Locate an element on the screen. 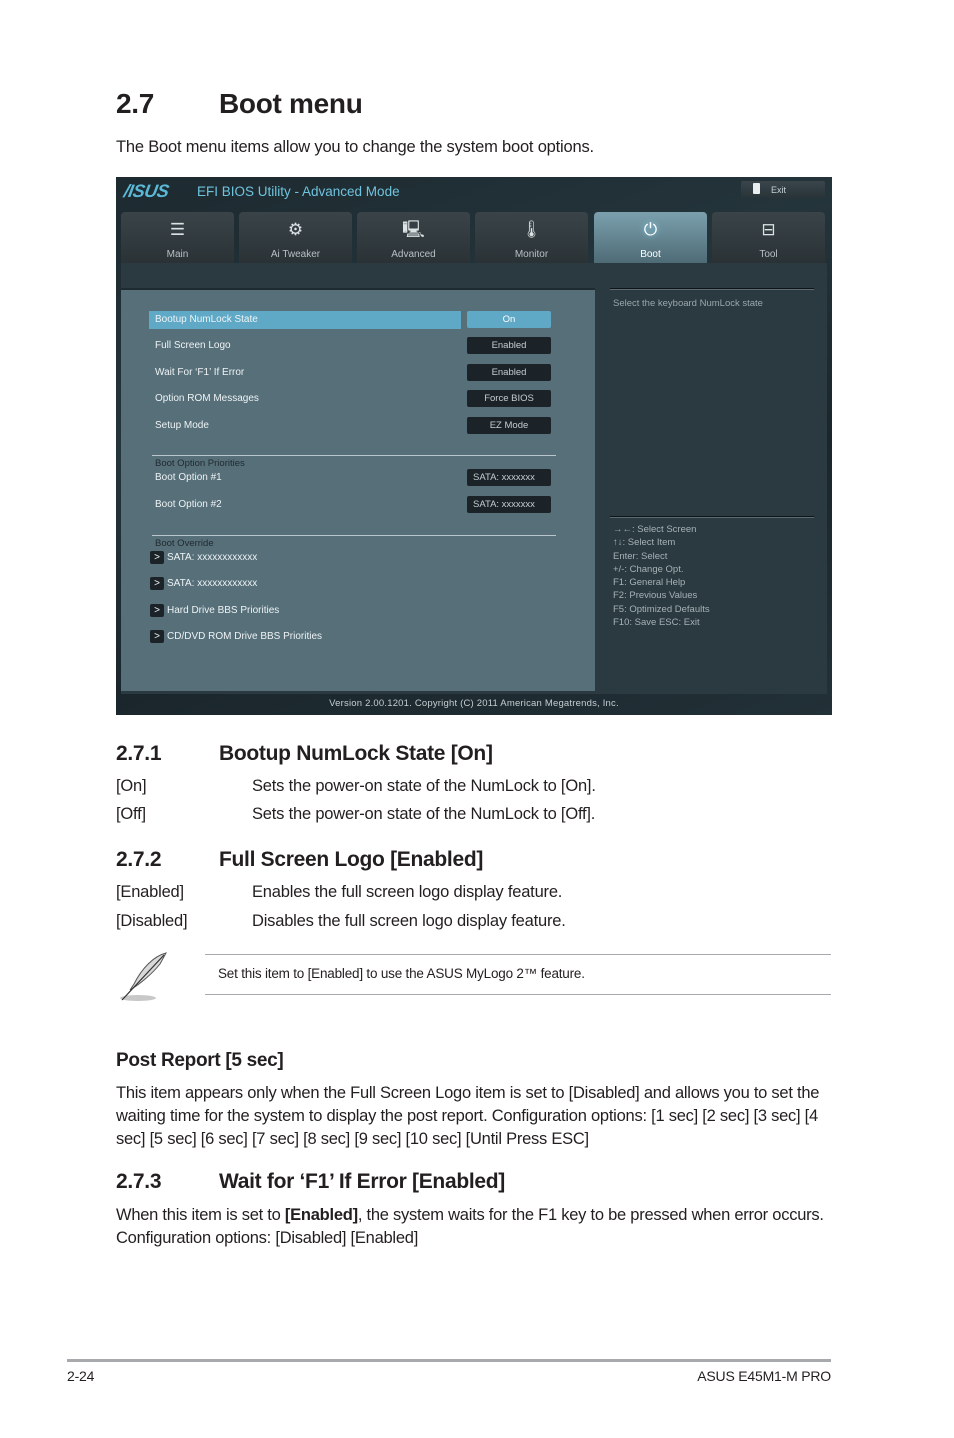 Image resolution: width=954 pixels, height=1438 pixels. tab-tool: ⊟ Tool is located at coordinates (768, 237).